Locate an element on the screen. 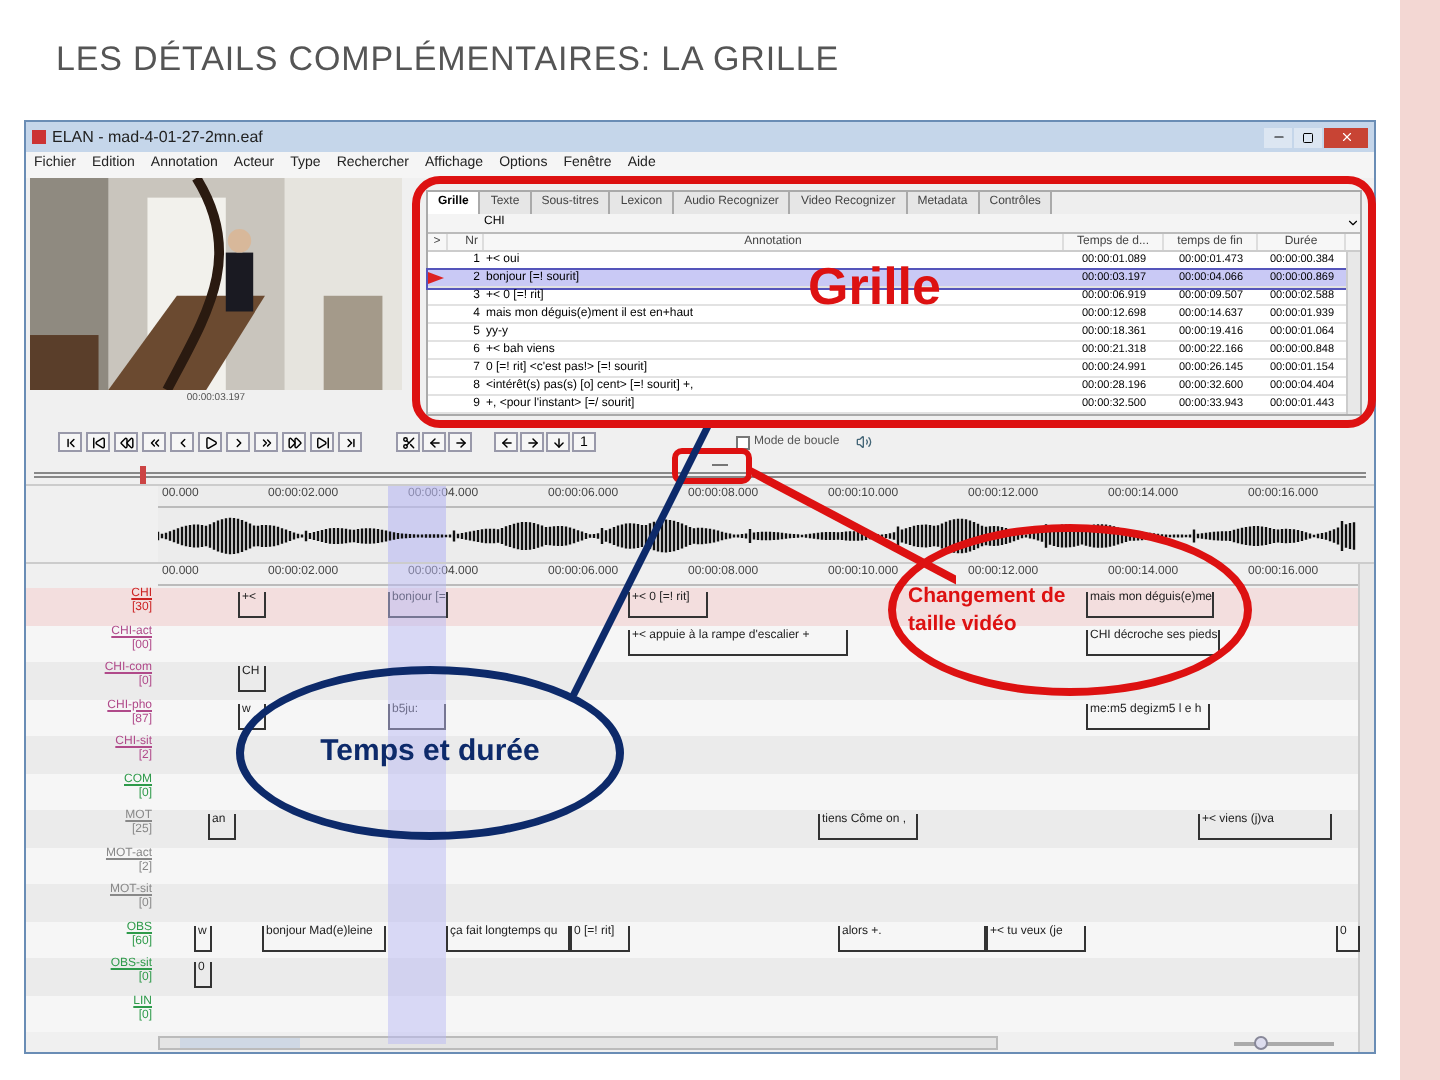 The height and width of the screenshot is (1080, 1440). fast-forward-icon is located at coordinates (294, 442).